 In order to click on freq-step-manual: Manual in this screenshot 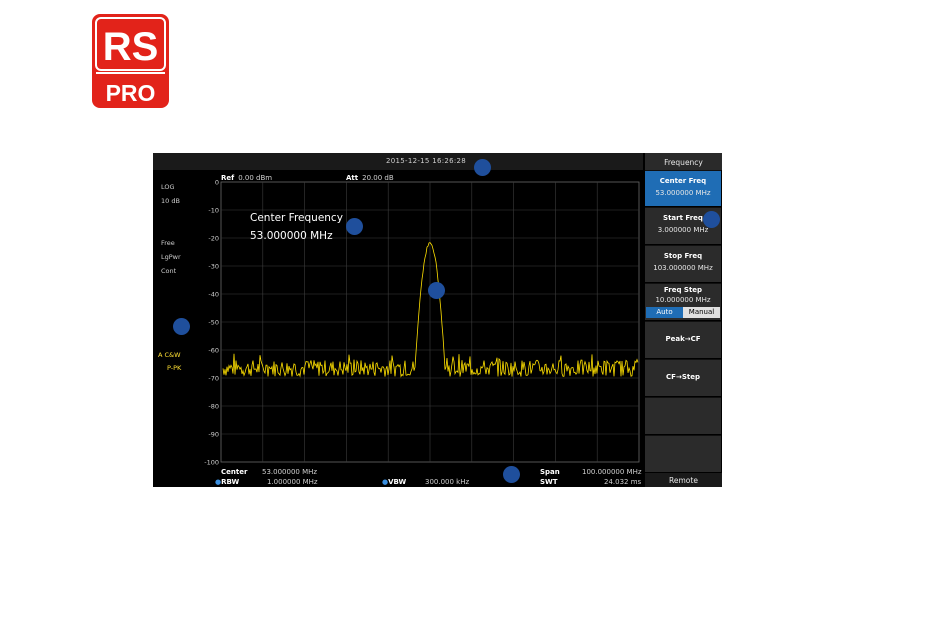, I will do `click(701, 312)`.